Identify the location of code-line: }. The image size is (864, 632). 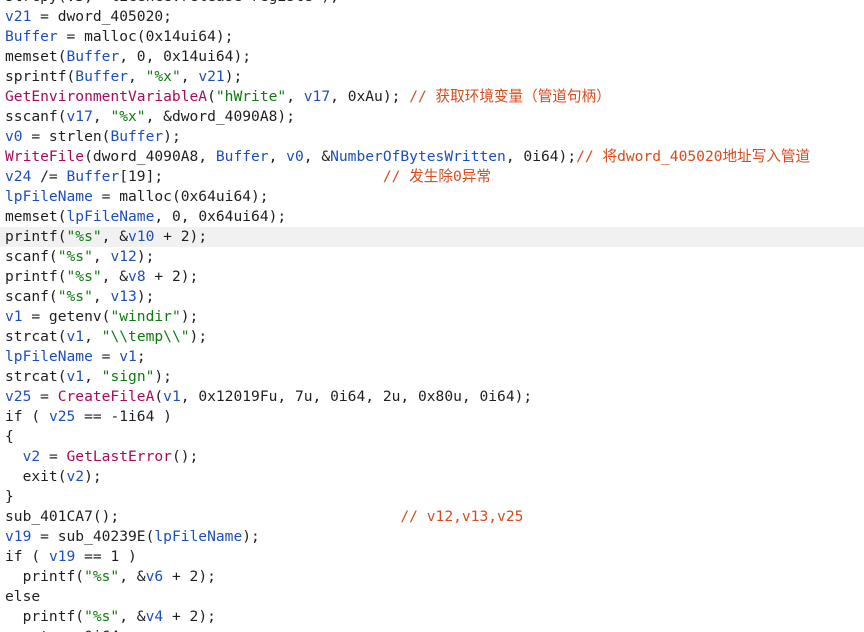
(432, 497).